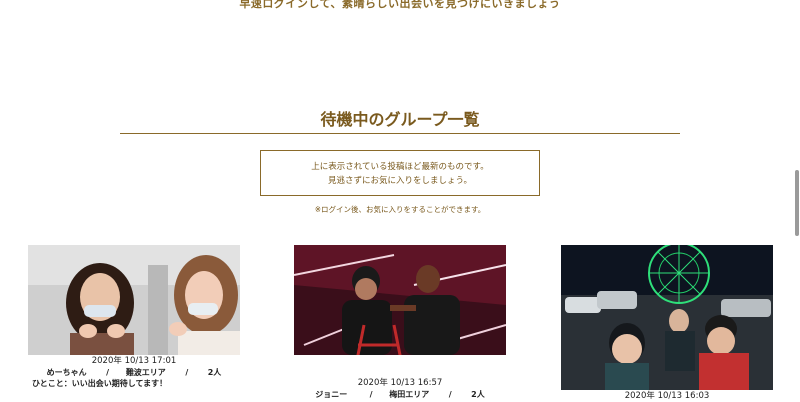  Describe the element at coordinates (409, 394) in the screenshot. I see `area-label: 梅田エリア` at that location.